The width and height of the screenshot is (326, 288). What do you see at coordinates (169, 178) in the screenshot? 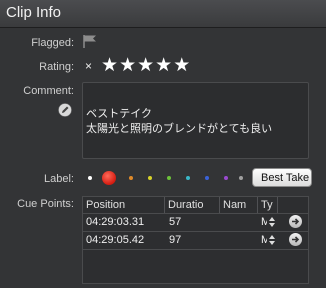
I see `label-color-green` at bounding box center [169, 178].